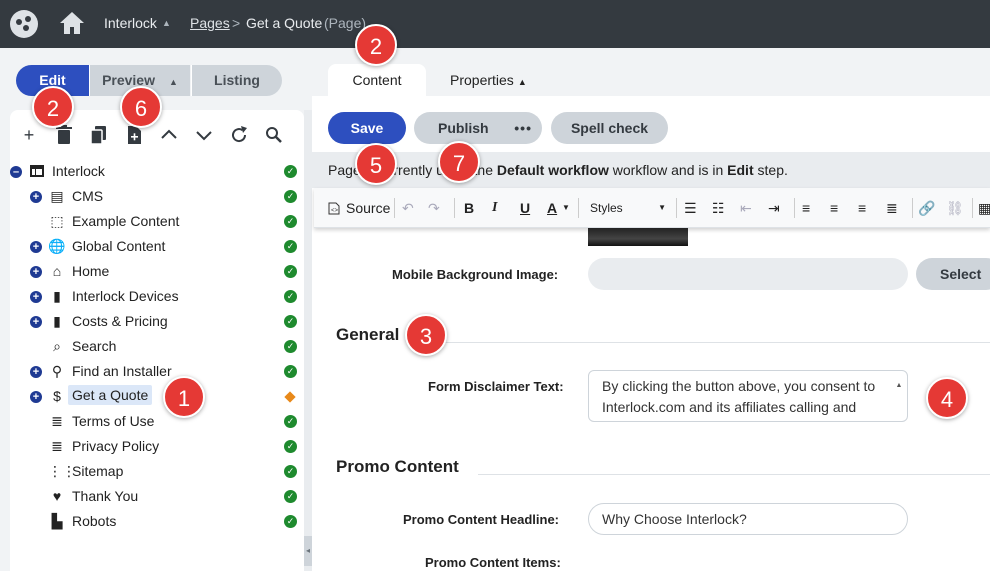  What do you see at coordinates (746, 208) in the screenshot?
I see `outdent-icon: ⇤` at bounding box center [746, 208].